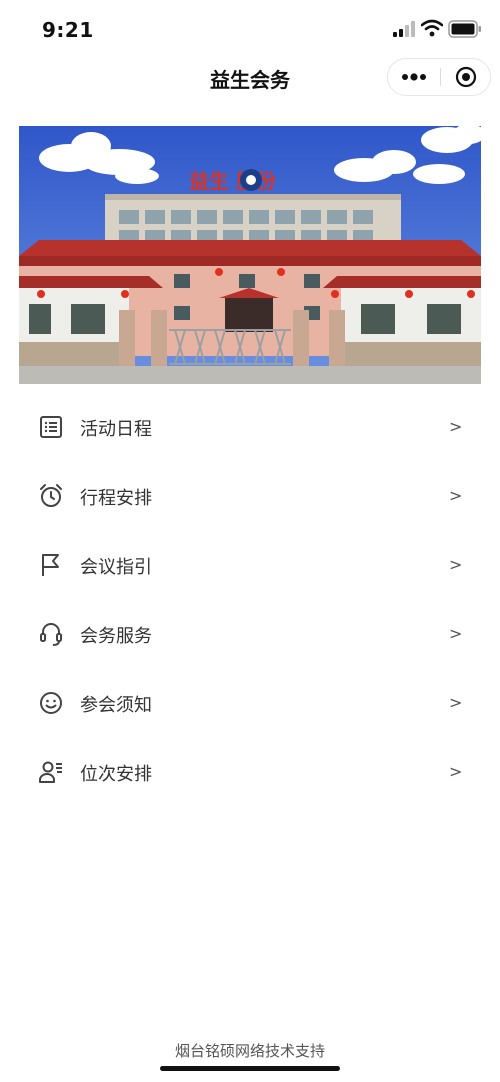 This screenshot has height=1082, width=500. What do you see at coordinates (51, 495) in the screenshot?
I see `alarm-clock-icon` at bounding box center [51, 495].